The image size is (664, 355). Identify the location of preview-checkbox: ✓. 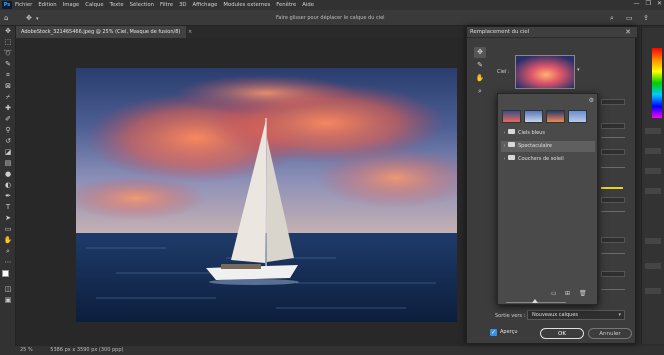
(493, 332).